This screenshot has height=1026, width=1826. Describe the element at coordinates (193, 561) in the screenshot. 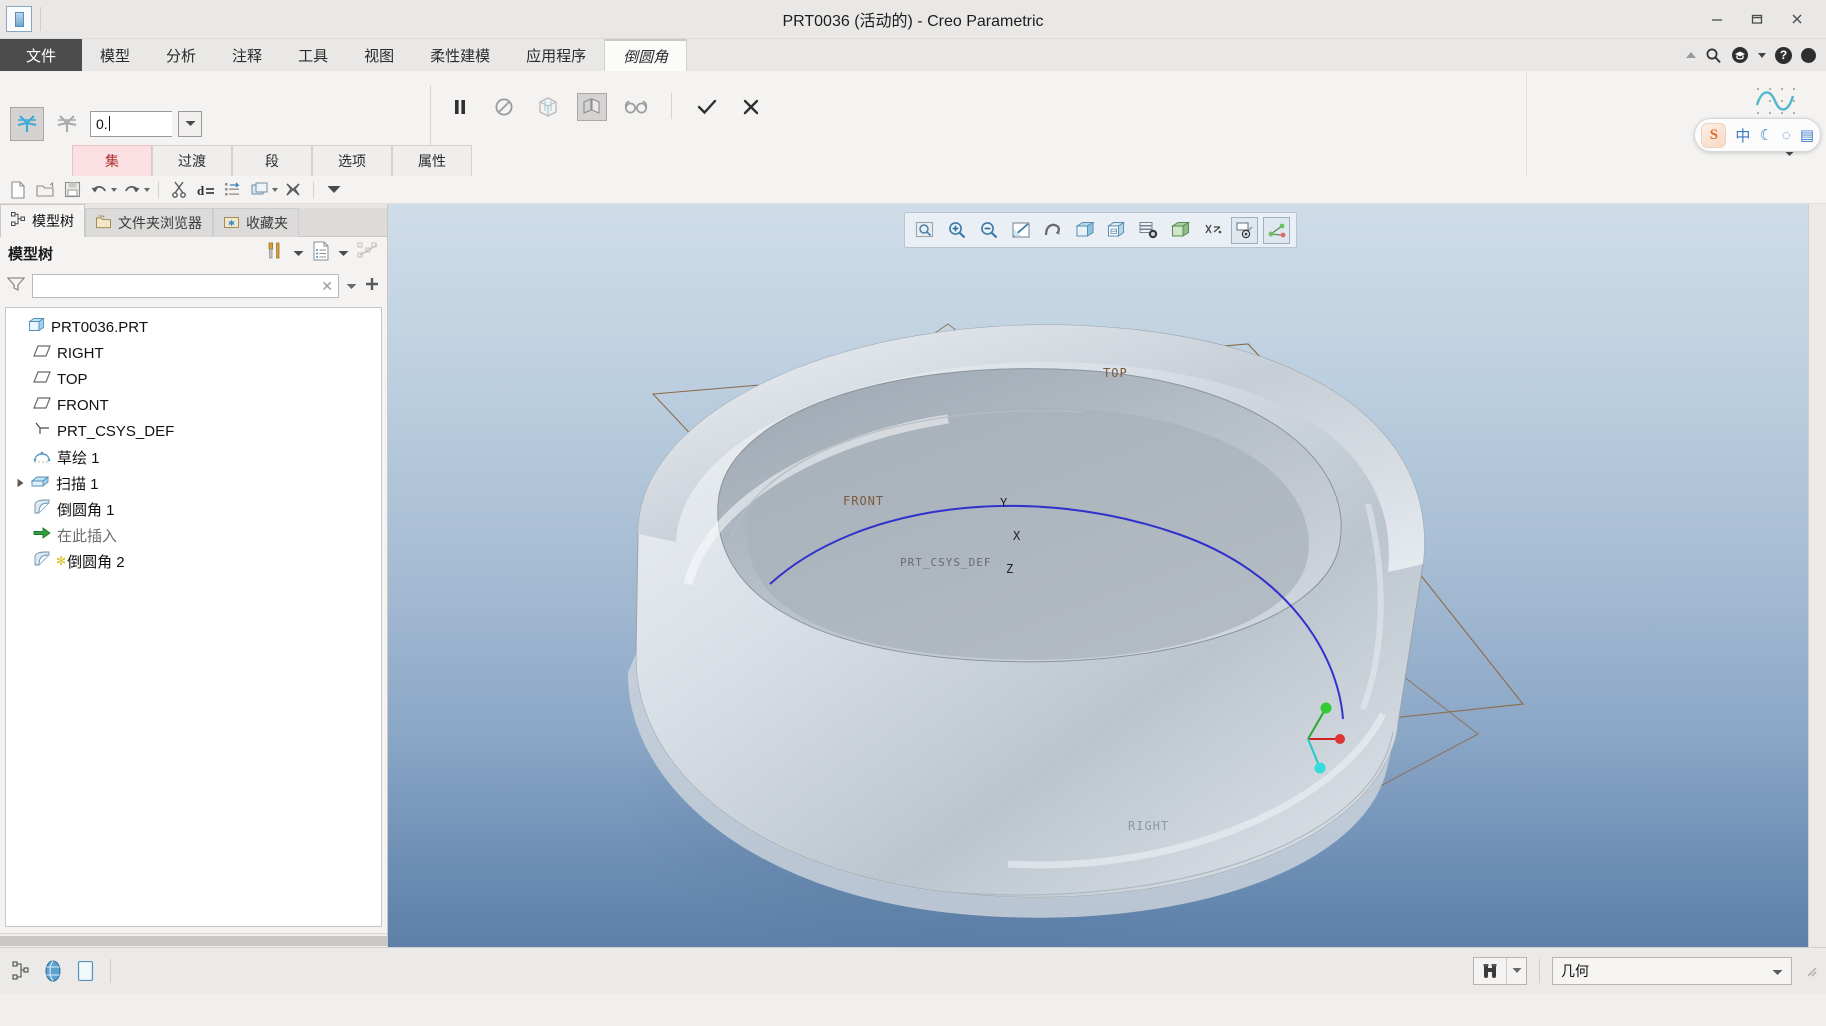

I see `tree-item-round-2: ✻ 倒圆角 2` at that location.